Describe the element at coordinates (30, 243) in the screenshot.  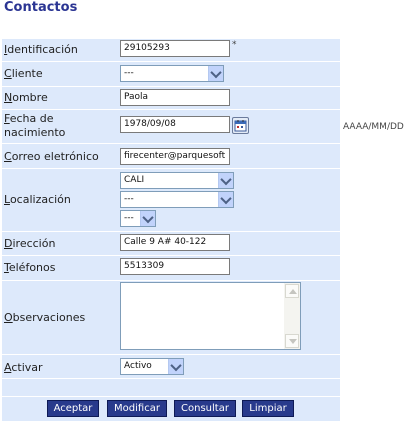
I see `direccion-label: Dirección` at that location.